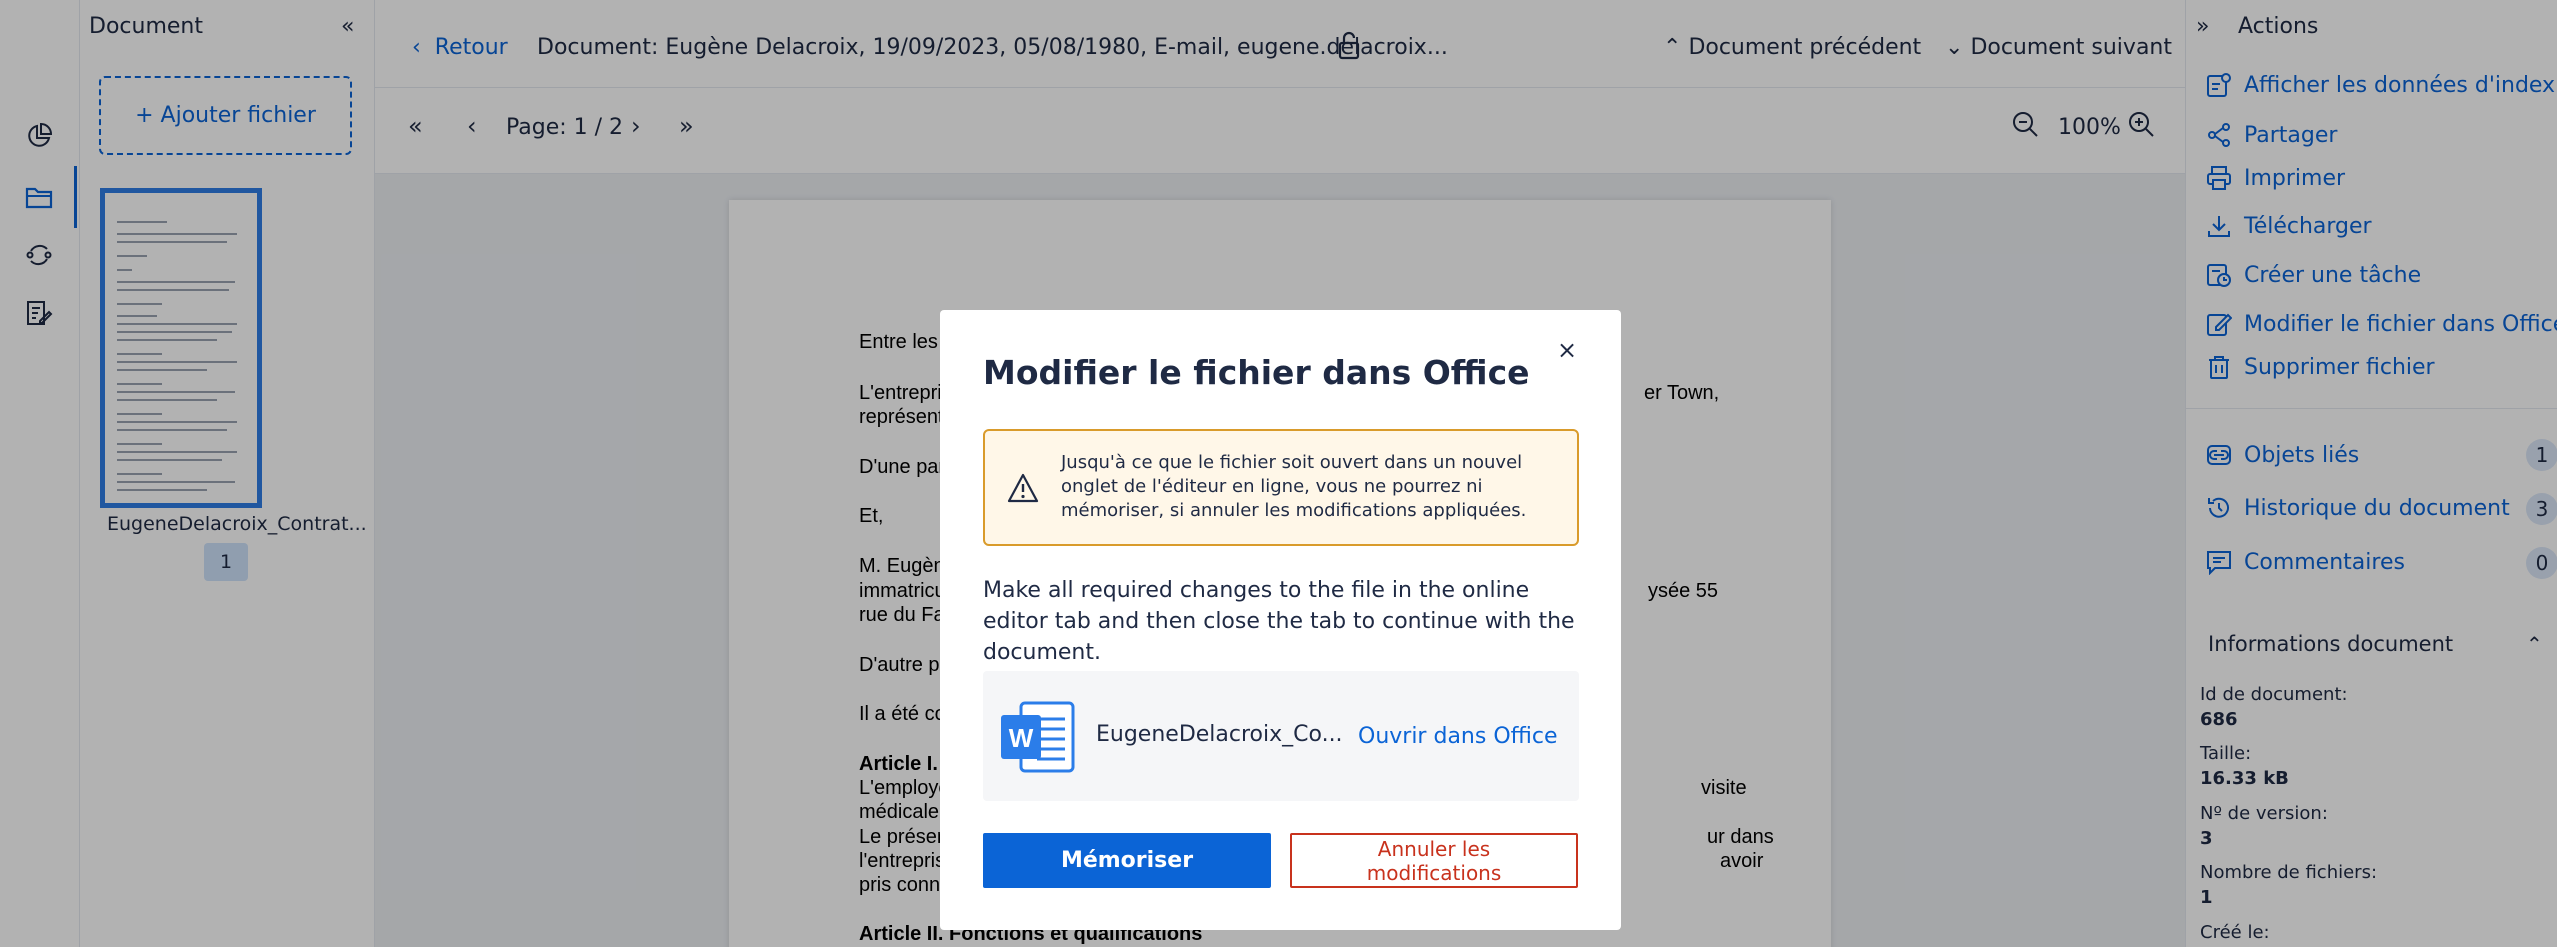 Image resolution: width=2557 pixels, height=947 pixels. What do you see at coordinates (1021, 738) in the screenshot?
I see `svg-text: W` at bounding box center [1021, 738].